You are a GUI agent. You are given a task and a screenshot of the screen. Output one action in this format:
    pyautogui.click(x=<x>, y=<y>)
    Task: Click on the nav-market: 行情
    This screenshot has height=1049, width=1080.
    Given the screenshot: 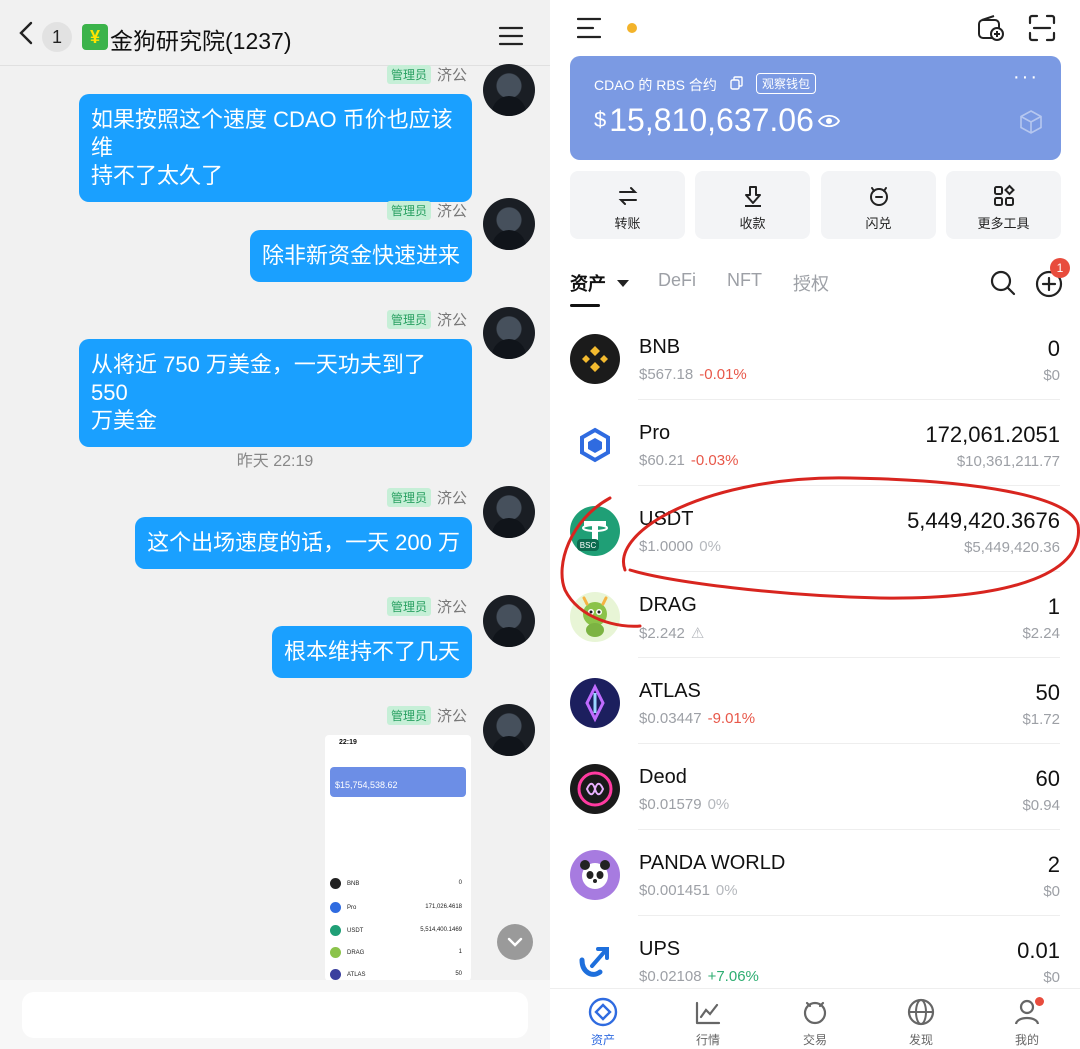 What is the action you would take?
    pyautogui.click(x=708, y=1022)
    